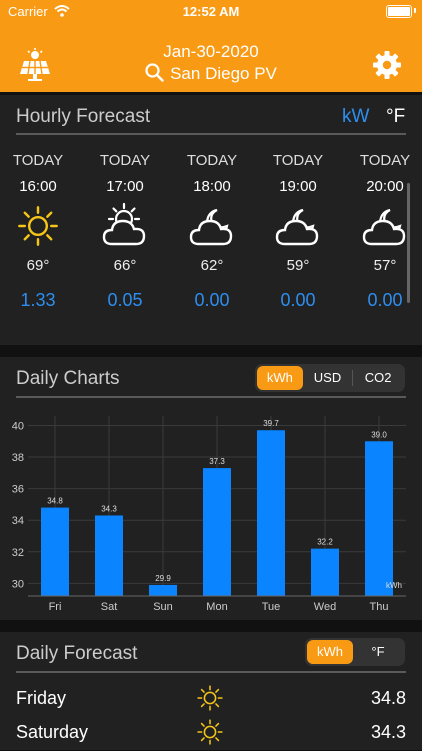 Image resolution: width=422 pixels, height=751 pixels. What do you see at coordinates (223, 73) in the screenshot?
I see `location-name: San Diego PV` at bounding box center [223, 73].